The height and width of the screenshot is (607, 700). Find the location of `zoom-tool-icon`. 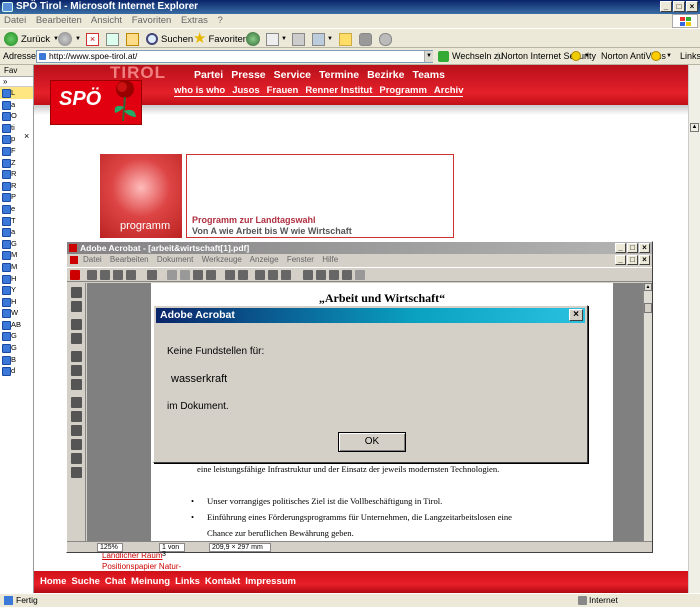

zoom-tool-icon is located at coordinates (76, 306).